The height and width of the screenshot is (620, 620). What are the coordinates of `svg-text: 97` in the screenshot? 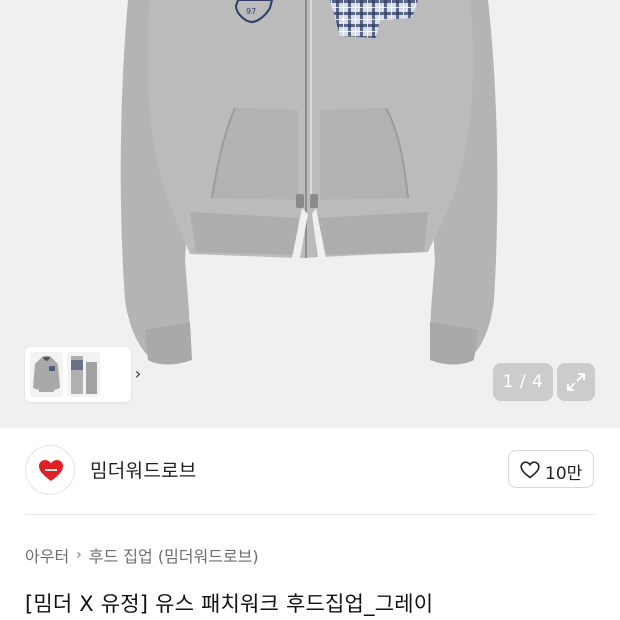 It's located at (251, 11).